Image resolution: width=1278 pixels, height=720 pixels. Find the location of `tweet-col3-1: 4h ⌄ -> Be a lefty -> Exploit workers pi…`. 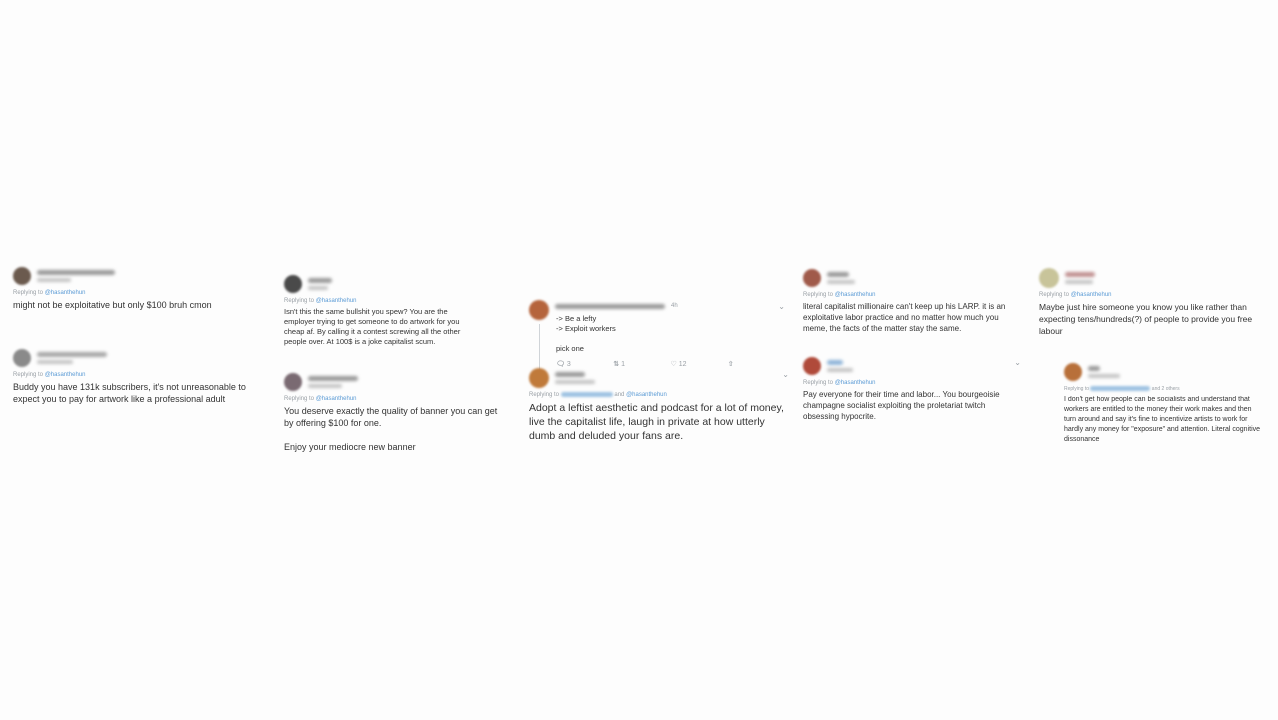

tweet-col3-1: 4h ⌄ -> Be a lefty -> Exploit workers pi… is located at coordinates (657, 337).